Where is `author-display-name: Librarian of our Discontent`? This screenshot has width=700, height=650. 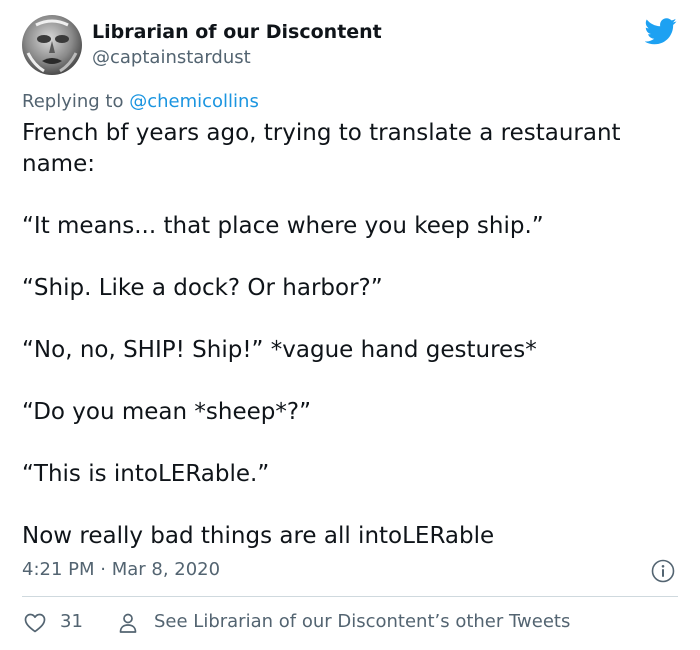 author-display-name: Librarian of our Discontent is located at coordinates (237, 32).